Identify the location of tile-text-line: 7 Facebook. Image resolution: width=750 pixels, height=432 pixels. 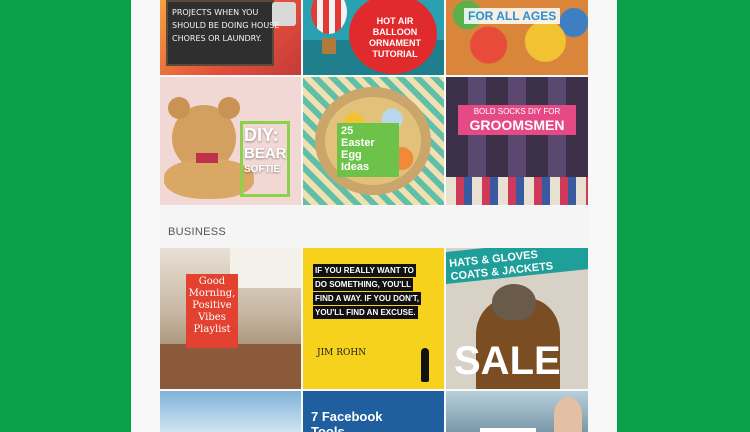
(347, 416).